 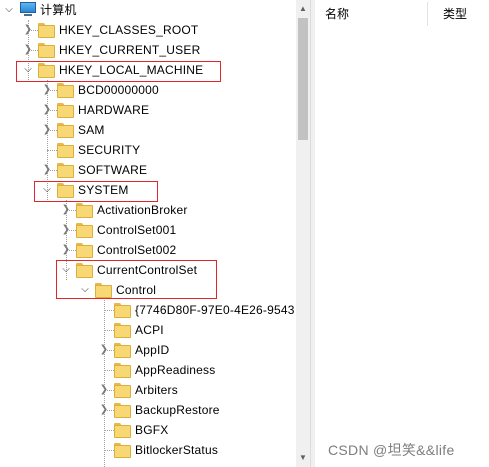 I want to click on tree-node-hkey-current-user: ❯ HKEY_CURRENT_USER, so click(x=148, y=50).